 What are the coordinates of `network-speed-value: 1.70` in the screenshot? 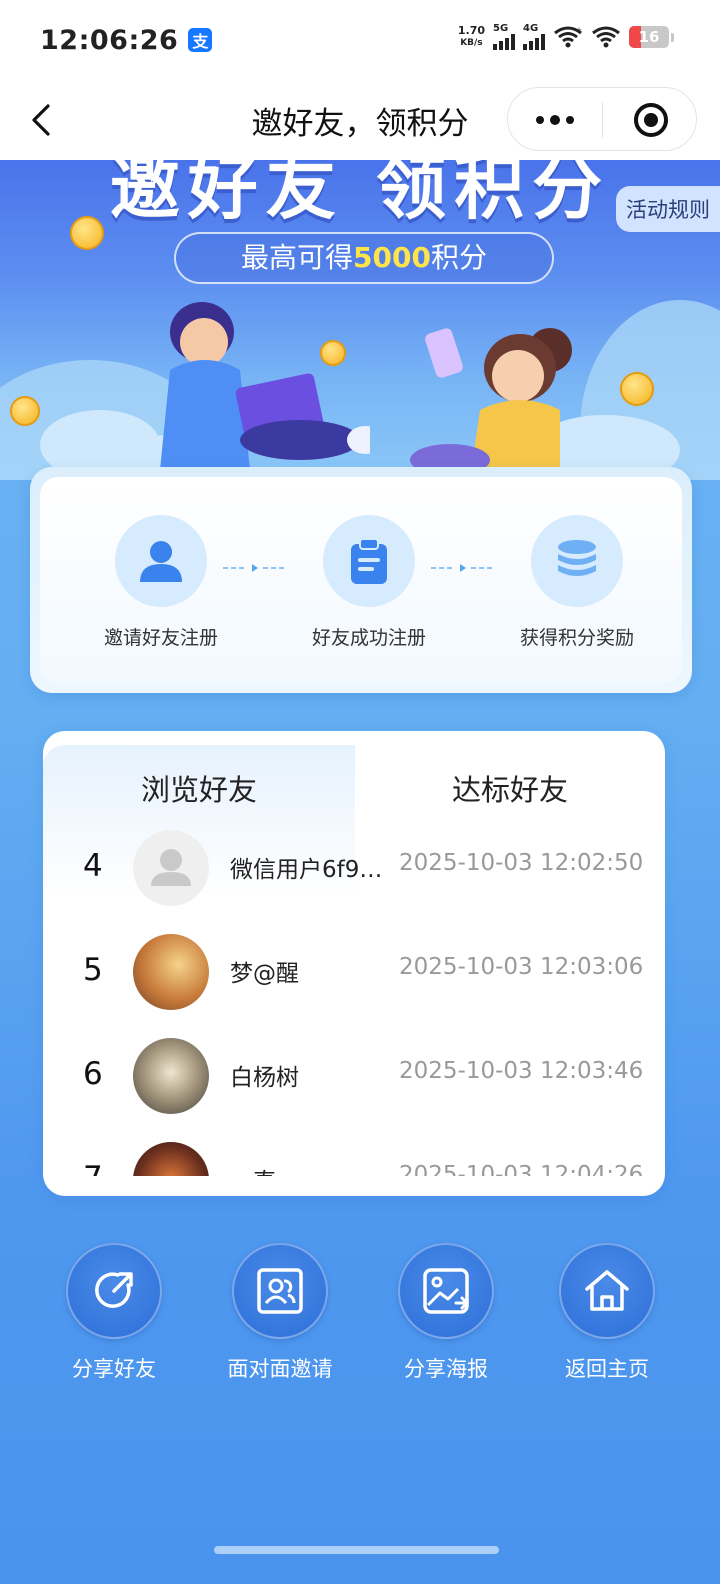 It's located at (471, 30).